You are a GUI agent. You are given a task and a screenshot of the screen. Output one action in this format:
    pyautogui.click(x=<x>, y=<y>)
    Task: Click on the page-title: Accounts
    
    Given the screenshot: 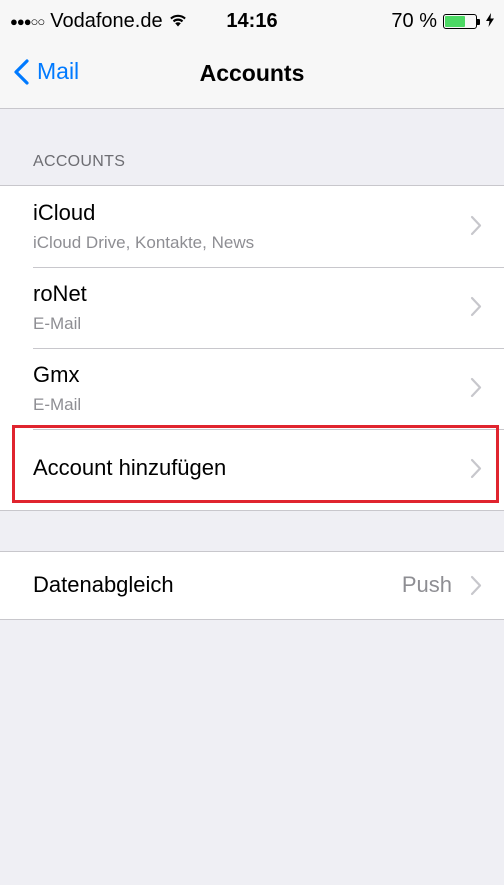 What is the action you would take?
    pyautogui.click(x=252, y=73)
    